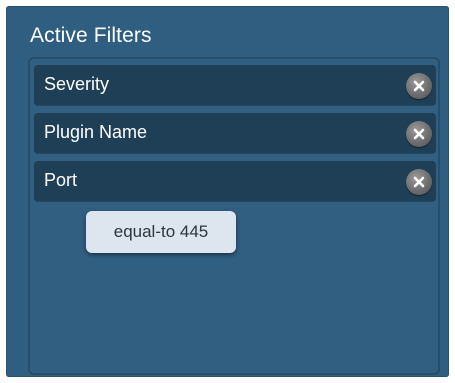 This screenshot has width=455, height=383. What do you see at coordinates (235, 181) in the screenshot?
I see `filter-item-port: Port` at bounding box center [235, 181].